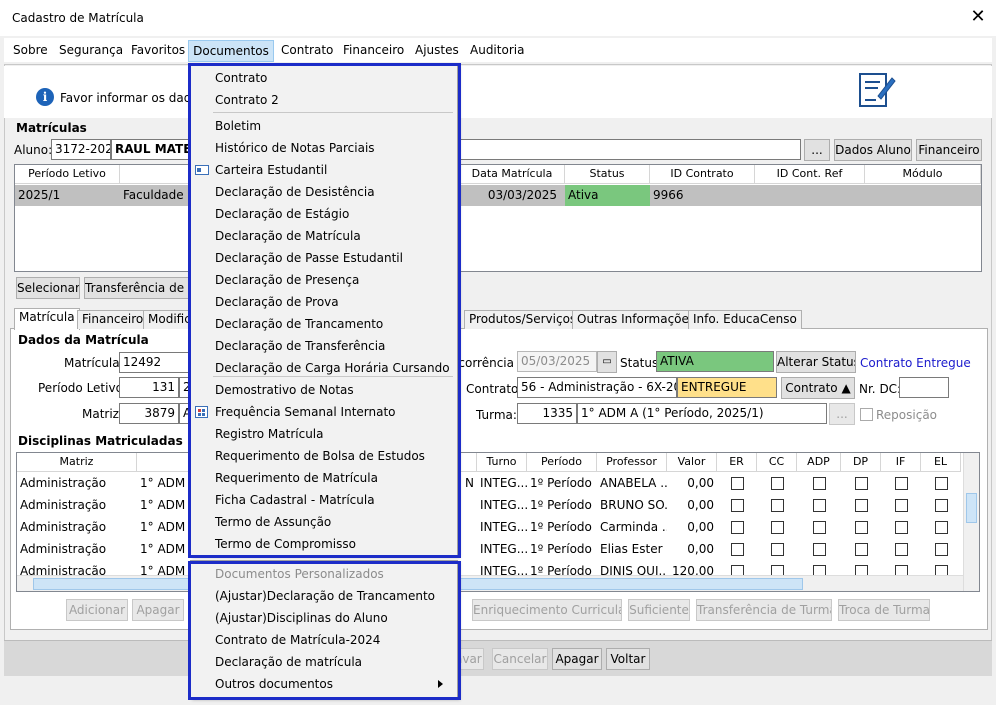  I want to click on apagar-disc-button: Apagar, so click(158, 610).